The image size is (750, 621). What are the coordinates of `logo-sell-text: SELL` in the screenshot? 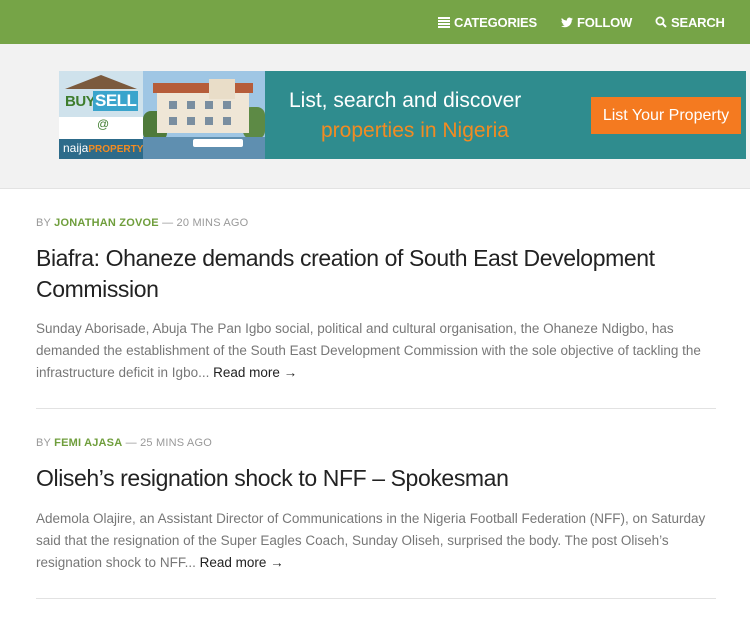 It's located at (116, 101).